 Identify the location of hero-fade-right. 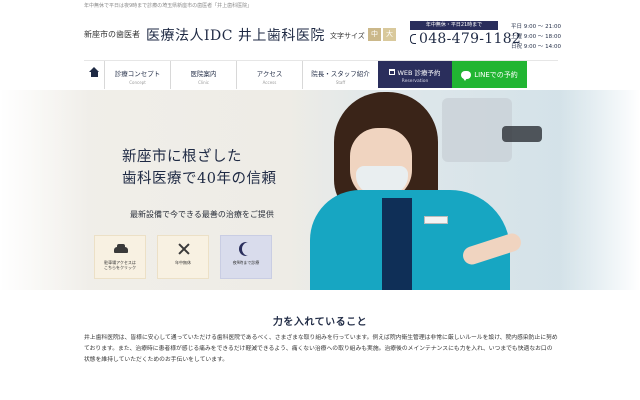
(600, 190).